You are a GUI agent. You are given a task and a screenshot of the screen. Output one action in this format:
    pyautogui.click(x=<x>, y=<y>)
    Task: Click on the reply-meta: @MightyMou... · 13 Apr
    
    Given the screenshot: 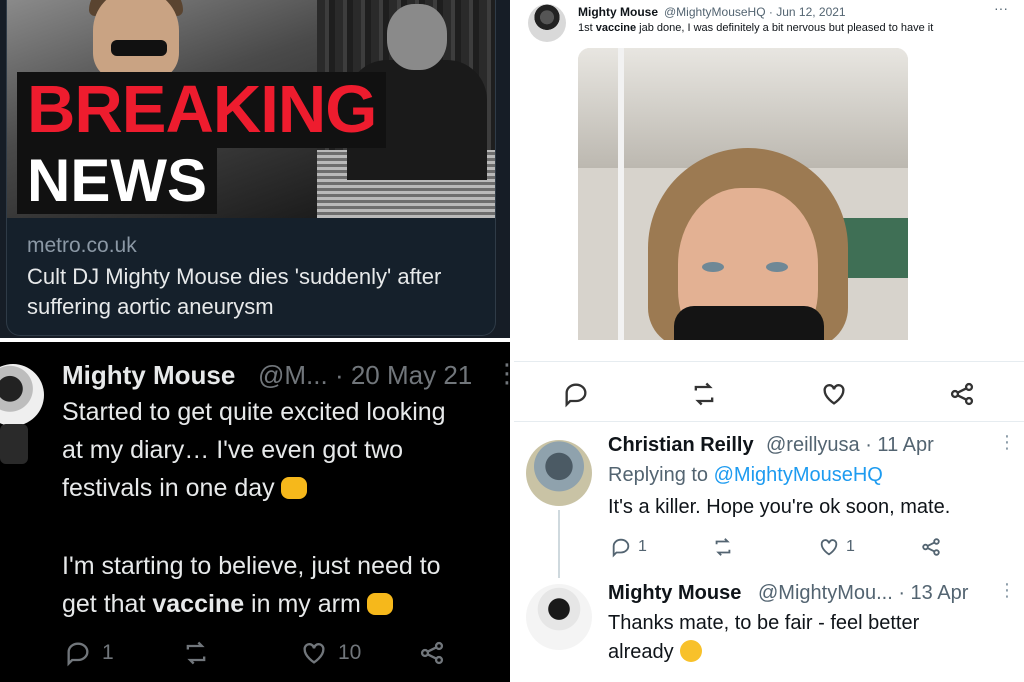 What is the action you would take?
    pyautogui.click(x=863, y=593)
    